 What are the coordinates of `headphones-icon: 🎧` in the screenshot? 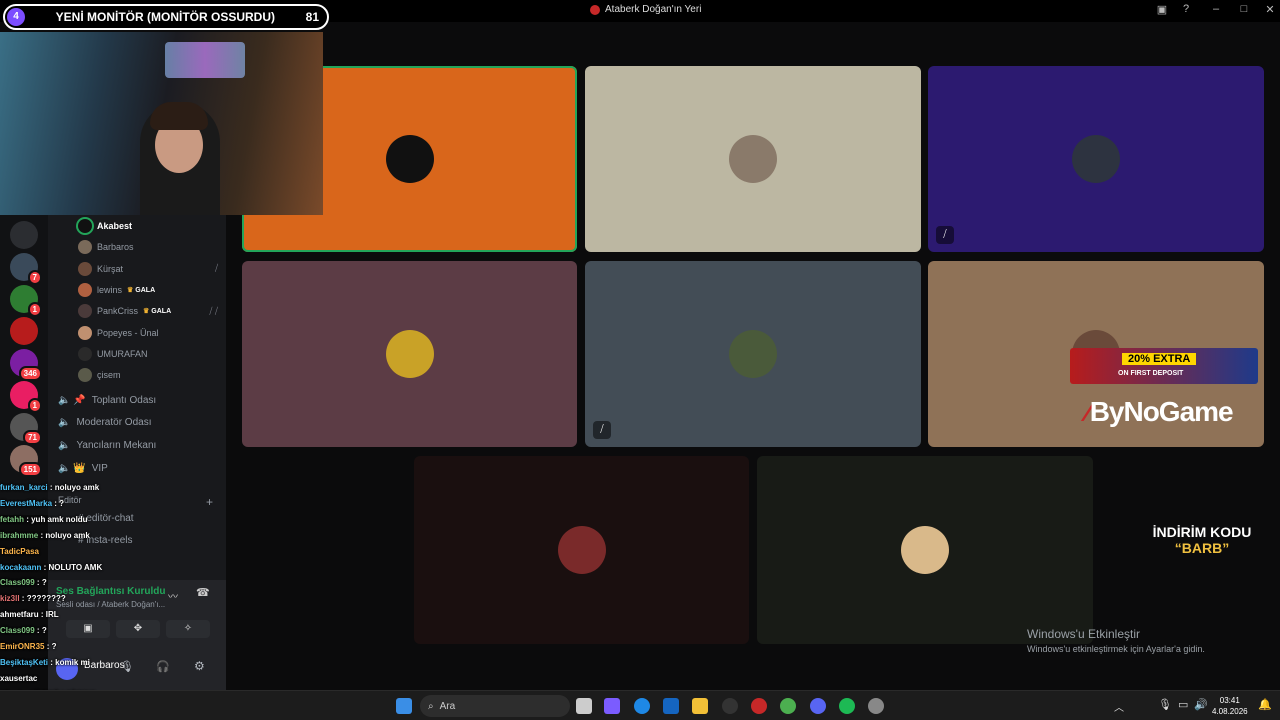 It's located at (163, 666).